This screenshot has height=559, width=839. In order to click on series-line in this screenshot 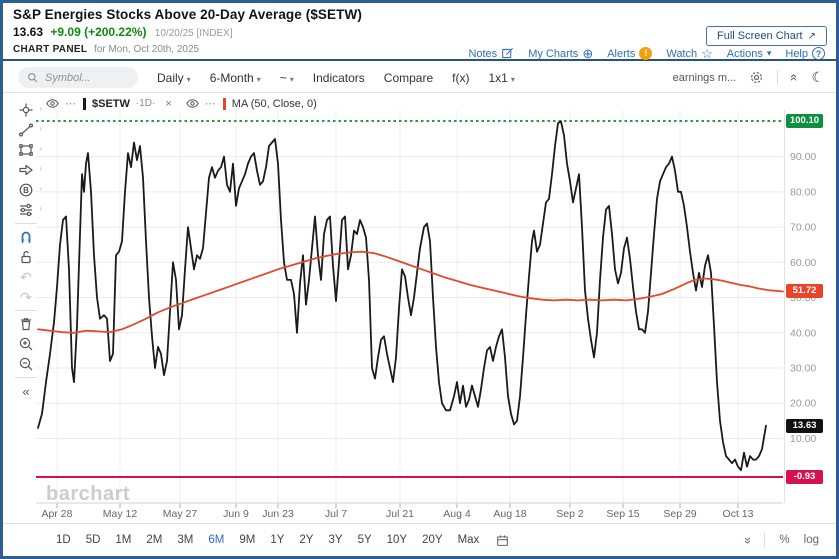, I will do `click(410, 292)`.